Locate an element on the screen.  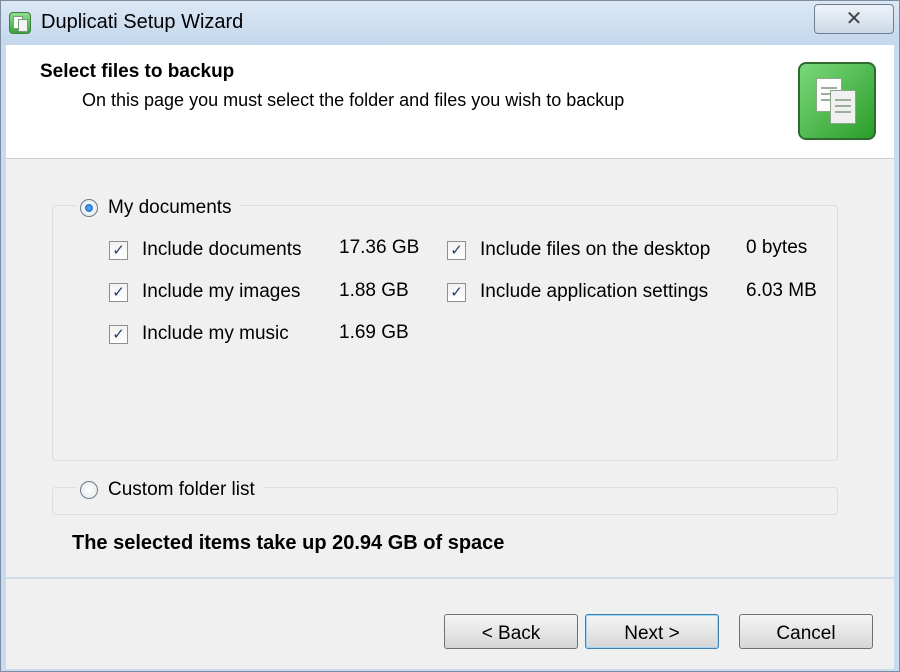
custom-folder-option: Custom folder list is located at coordinates (169, 490).